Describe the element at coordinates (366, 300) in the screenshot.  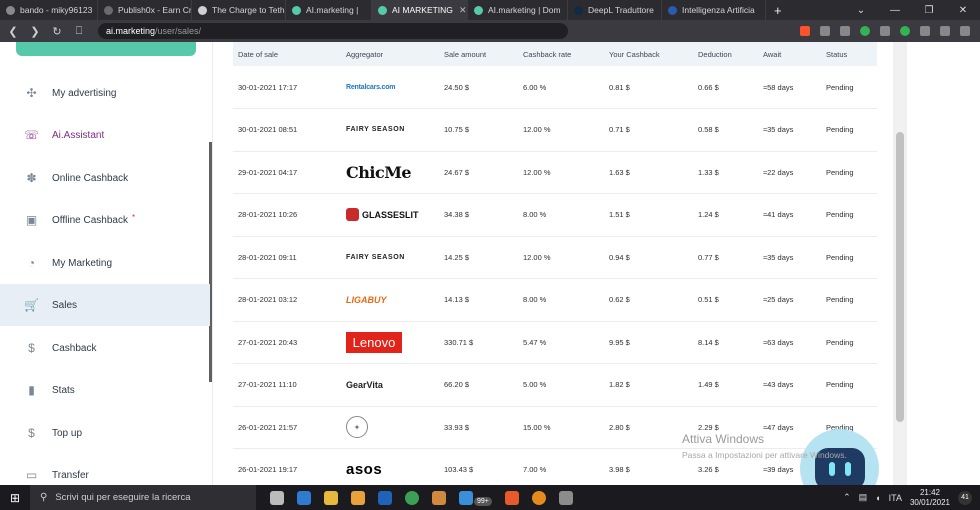
I see `aggregator-logo: LIGABUY` at that location.